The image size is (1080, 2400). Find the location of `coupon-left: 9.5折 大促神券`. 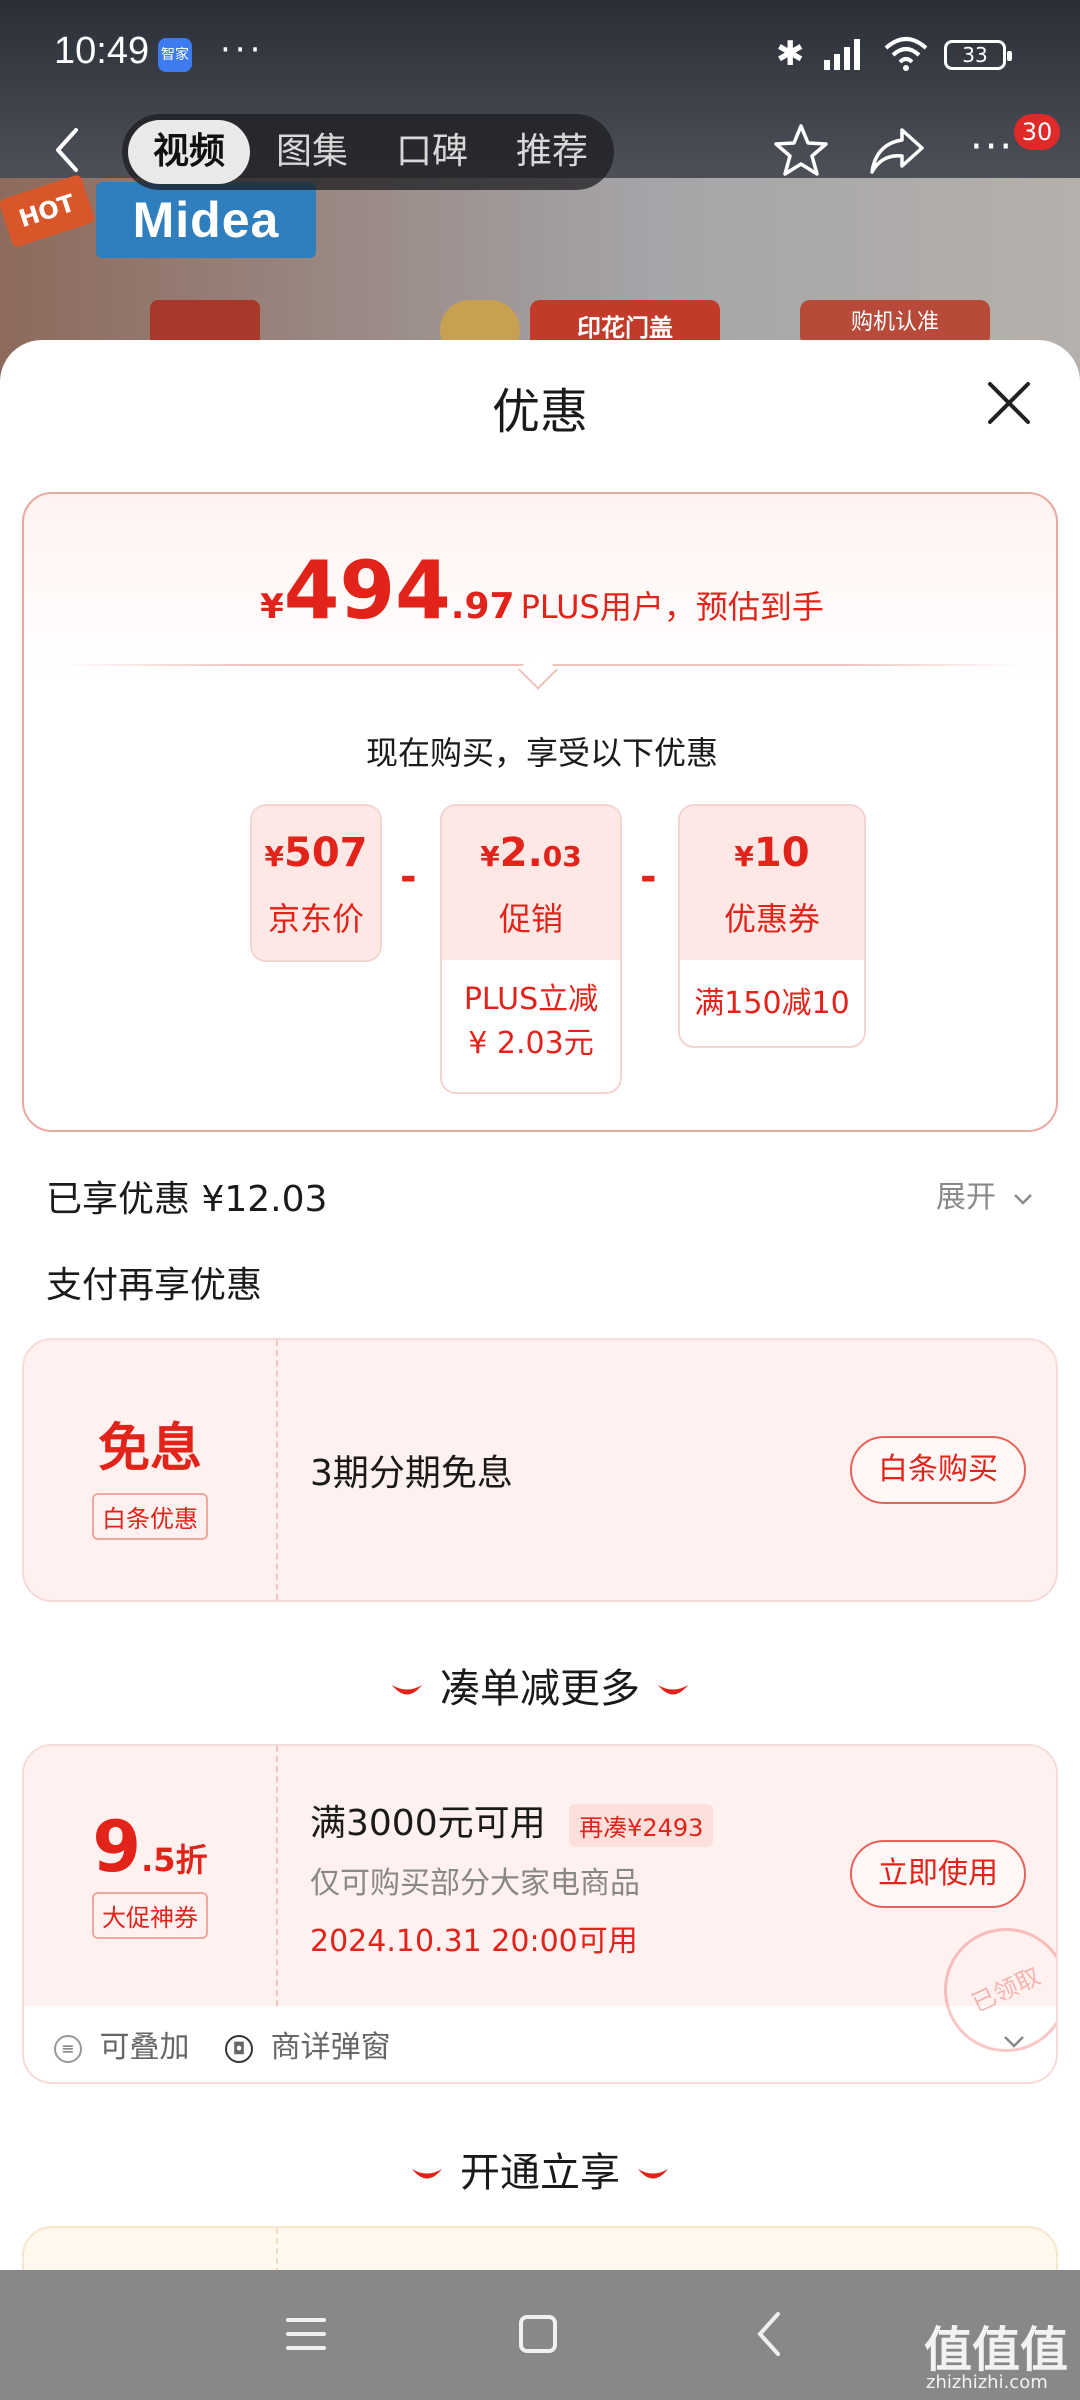

coupon-left: 9.5折 大促神券 is located at coordinates (150, 1876).